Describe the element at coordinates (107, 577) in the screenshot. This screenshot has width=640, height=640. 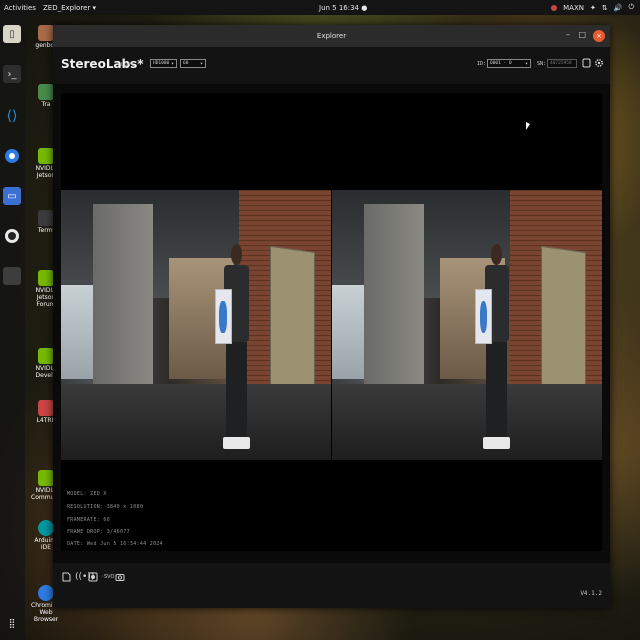
I see `svo-icon: ◦SVO` at that location.